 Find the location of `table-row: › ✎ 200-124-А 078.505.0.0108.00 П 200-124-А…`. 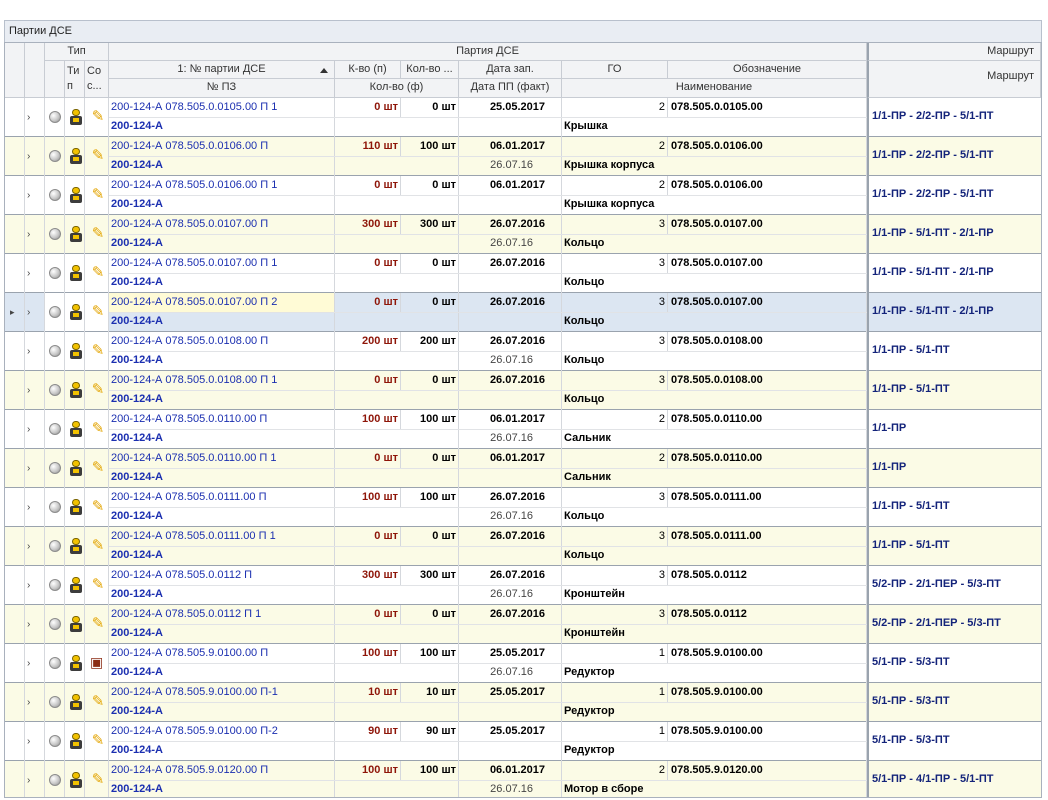

table-row: › ✎ 200-124-А 078.505.0.0108.00 П 200-124-А… is located at coordinates (523, 351).